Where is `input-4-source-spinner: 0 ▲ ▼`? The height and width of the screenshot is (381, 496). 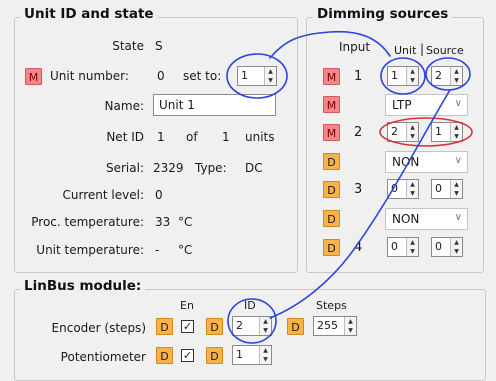 input-4-source-spinner: 0 ▲ ▼ is located at coordinates (447, 247).